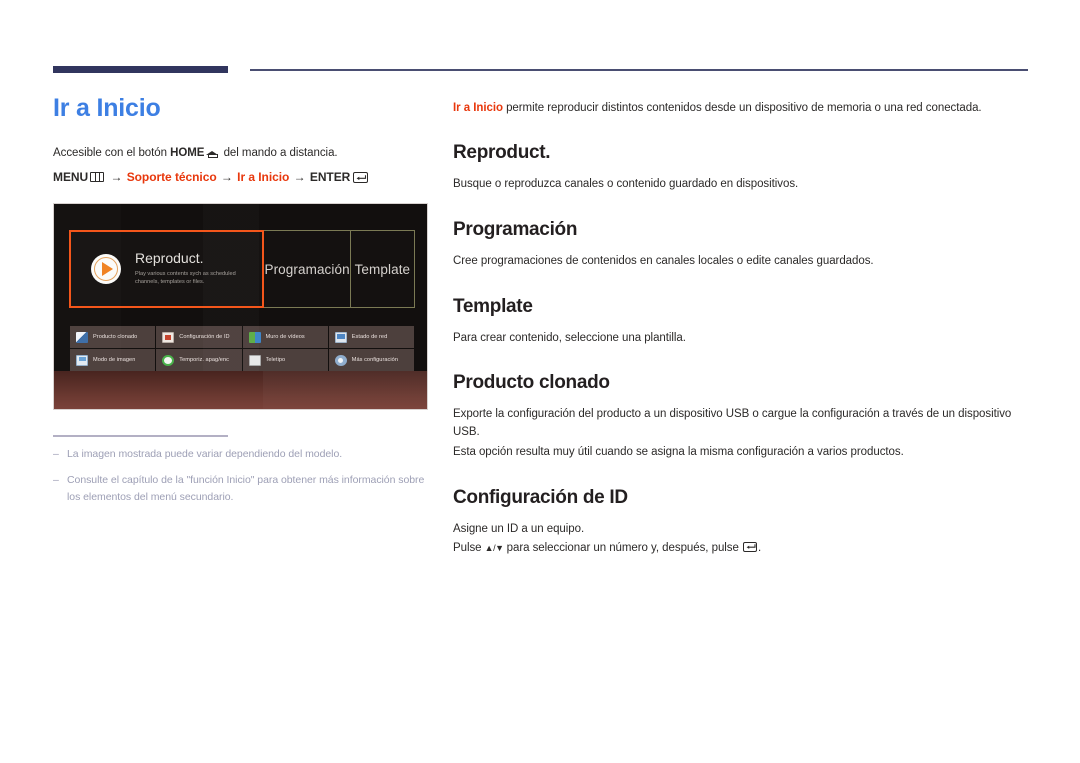  I want to click on path-arrow-3: →, so click(299, 177).